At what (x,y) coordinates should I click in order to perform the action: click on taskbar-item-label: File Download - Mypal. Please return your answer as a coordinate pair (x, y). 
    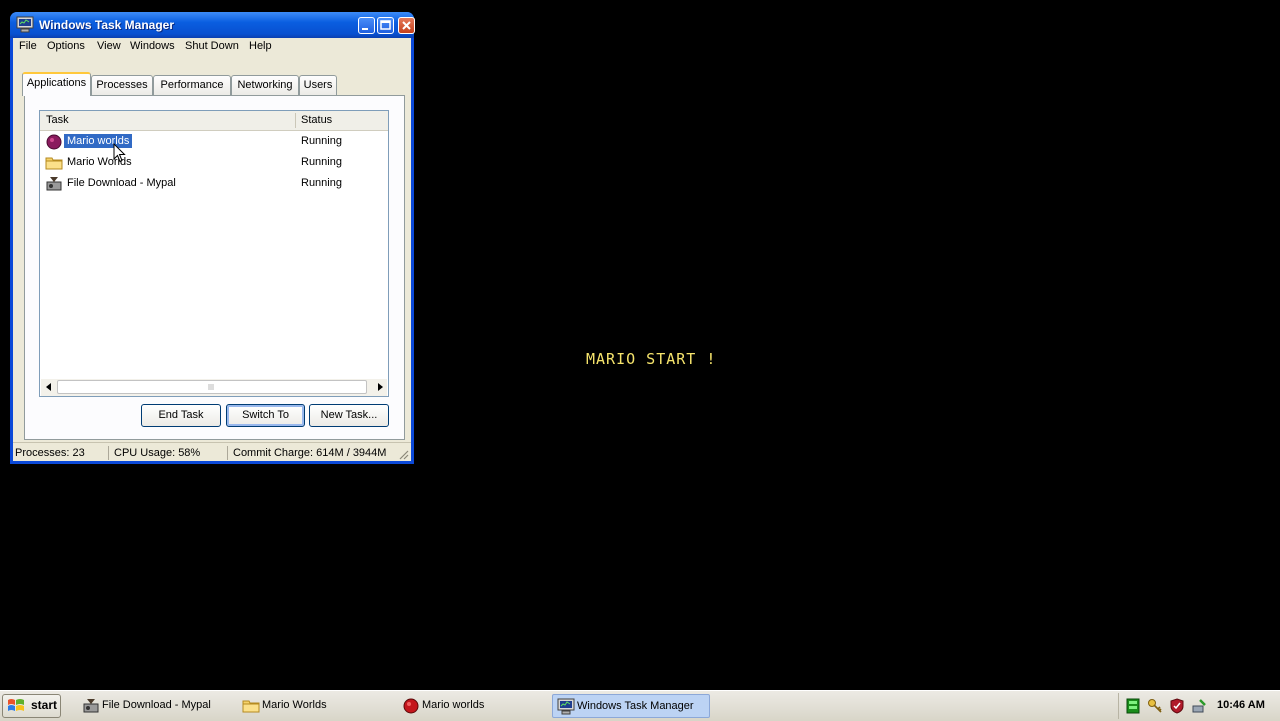
    Looking at the image, I should click on (156, 705).